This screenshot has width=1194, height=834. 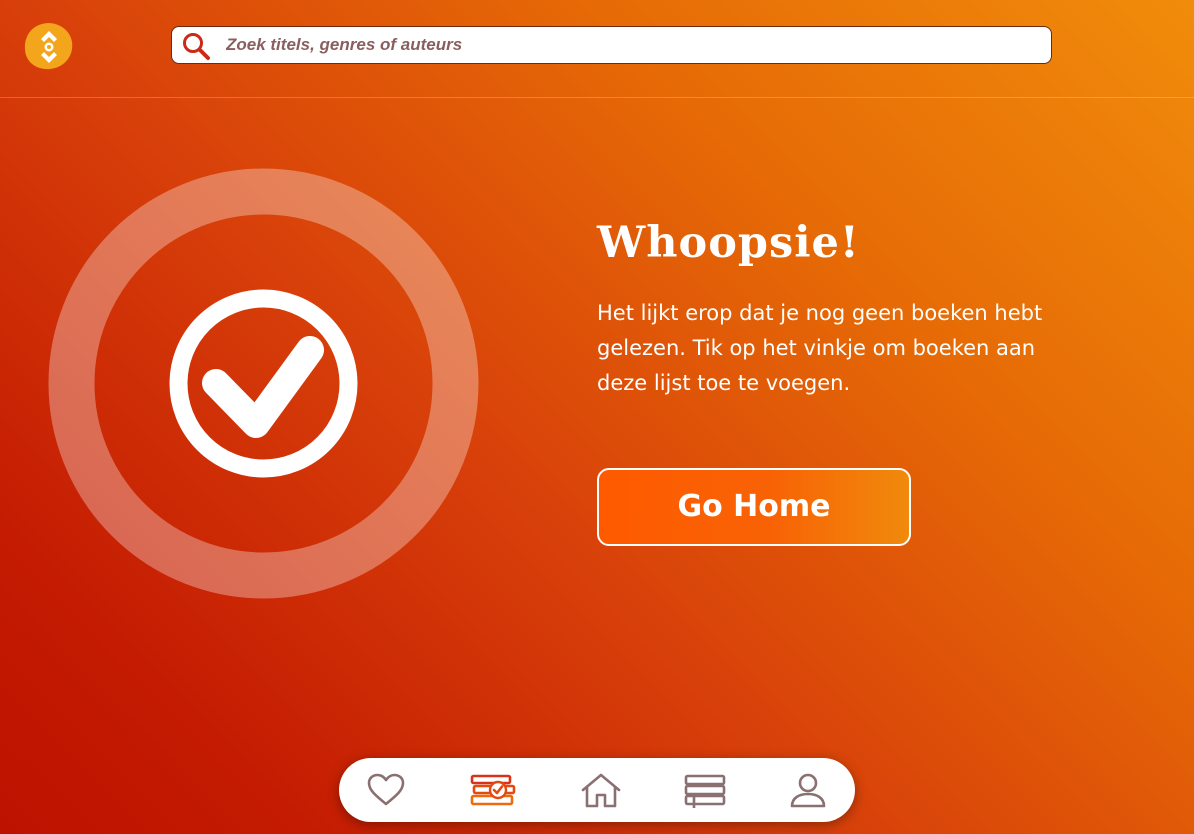 I want to click on nav-home, so click(x=601, y=790).